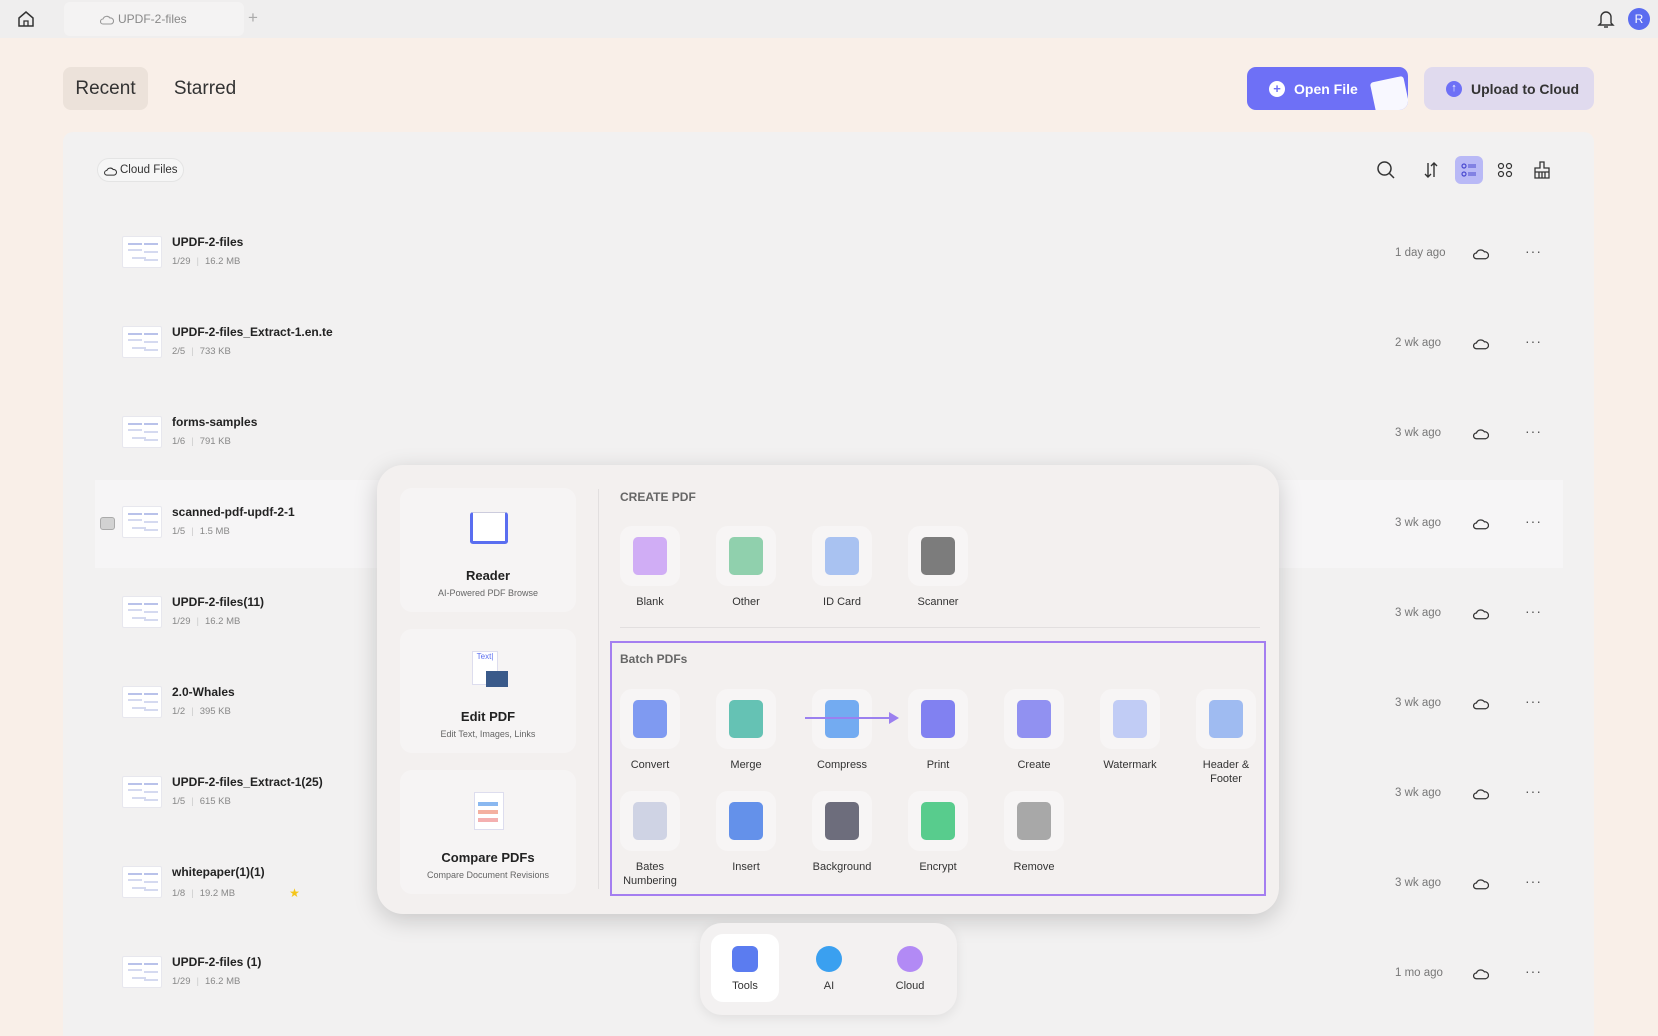 The width and height of the screenshot is (1658, 1036). Describe the element at coordinates (253, 18) in the screenshot. I see `new-tab-button: +` at that location.